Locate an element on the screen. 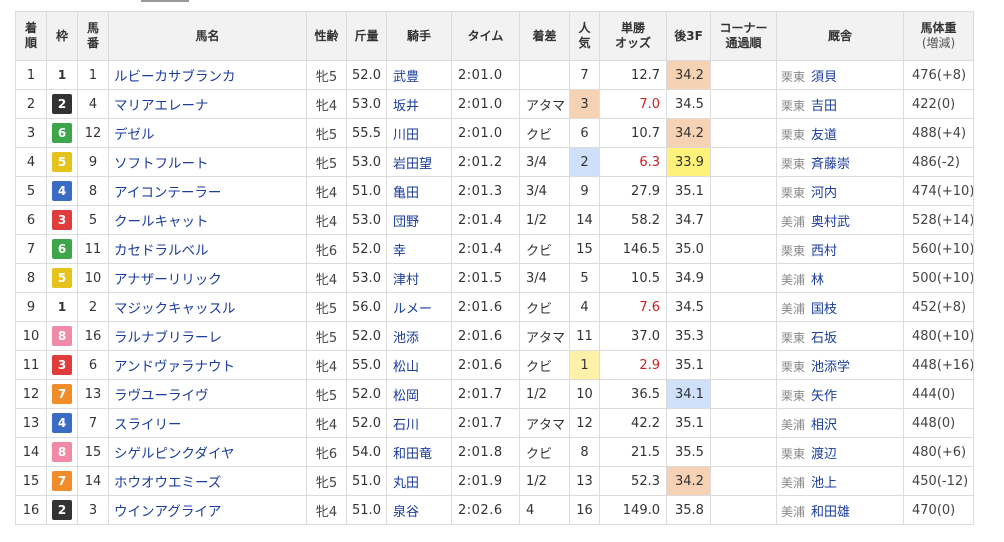 The height and width of the screenshot is (542, 1004). trainer-link: 渡辺 is located at coordinates (824, 454).